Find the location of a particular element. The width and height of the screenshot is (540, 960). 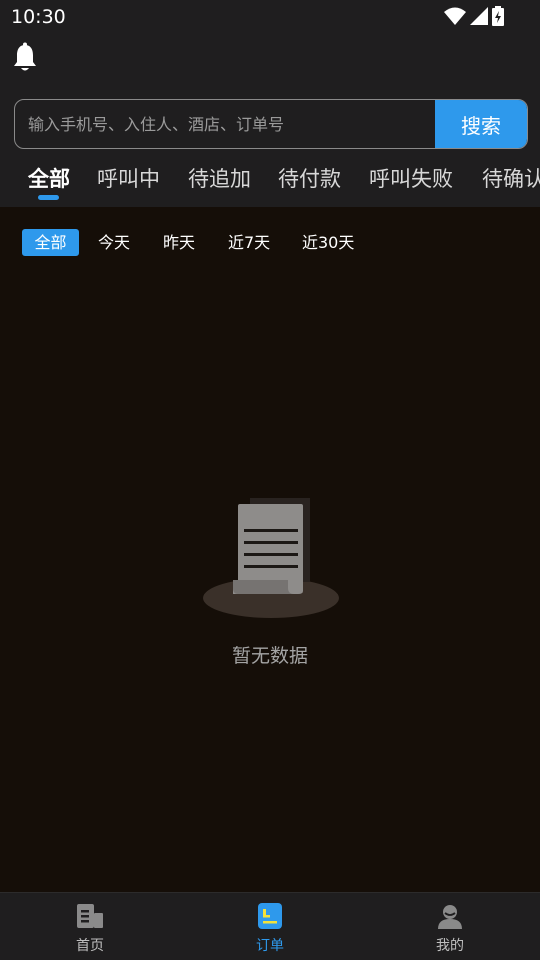

notification-bell-icon is located at coordinates (25, 57).